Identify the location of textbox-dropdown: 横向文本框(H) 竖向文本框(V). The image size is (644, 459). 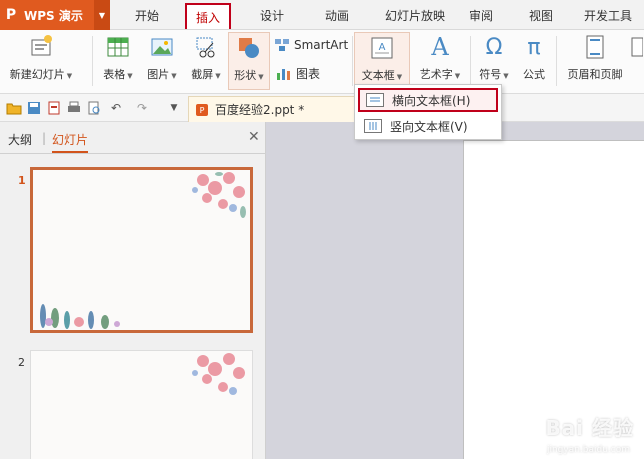
(428, 112).